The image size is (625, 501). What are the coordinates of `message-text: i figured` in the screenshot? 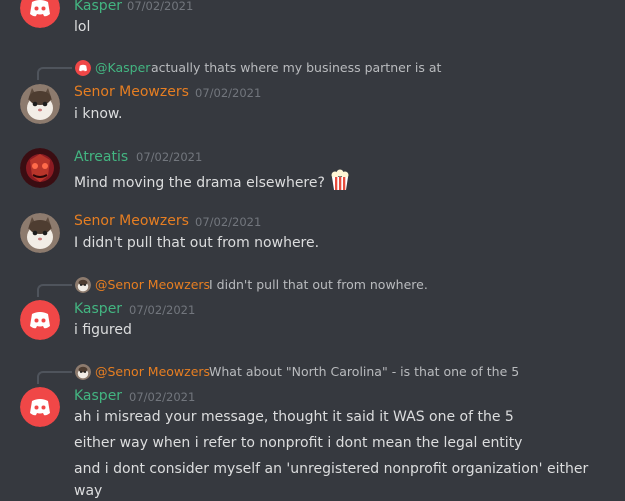 It's located at (103, 330).